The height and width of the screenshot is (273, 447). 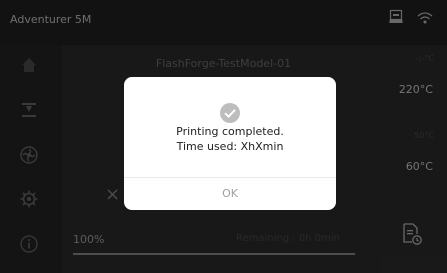 What do you see at coordinates (230, 113) in the screenshot?
I see `check-icon` at bounding box center [230, 113].